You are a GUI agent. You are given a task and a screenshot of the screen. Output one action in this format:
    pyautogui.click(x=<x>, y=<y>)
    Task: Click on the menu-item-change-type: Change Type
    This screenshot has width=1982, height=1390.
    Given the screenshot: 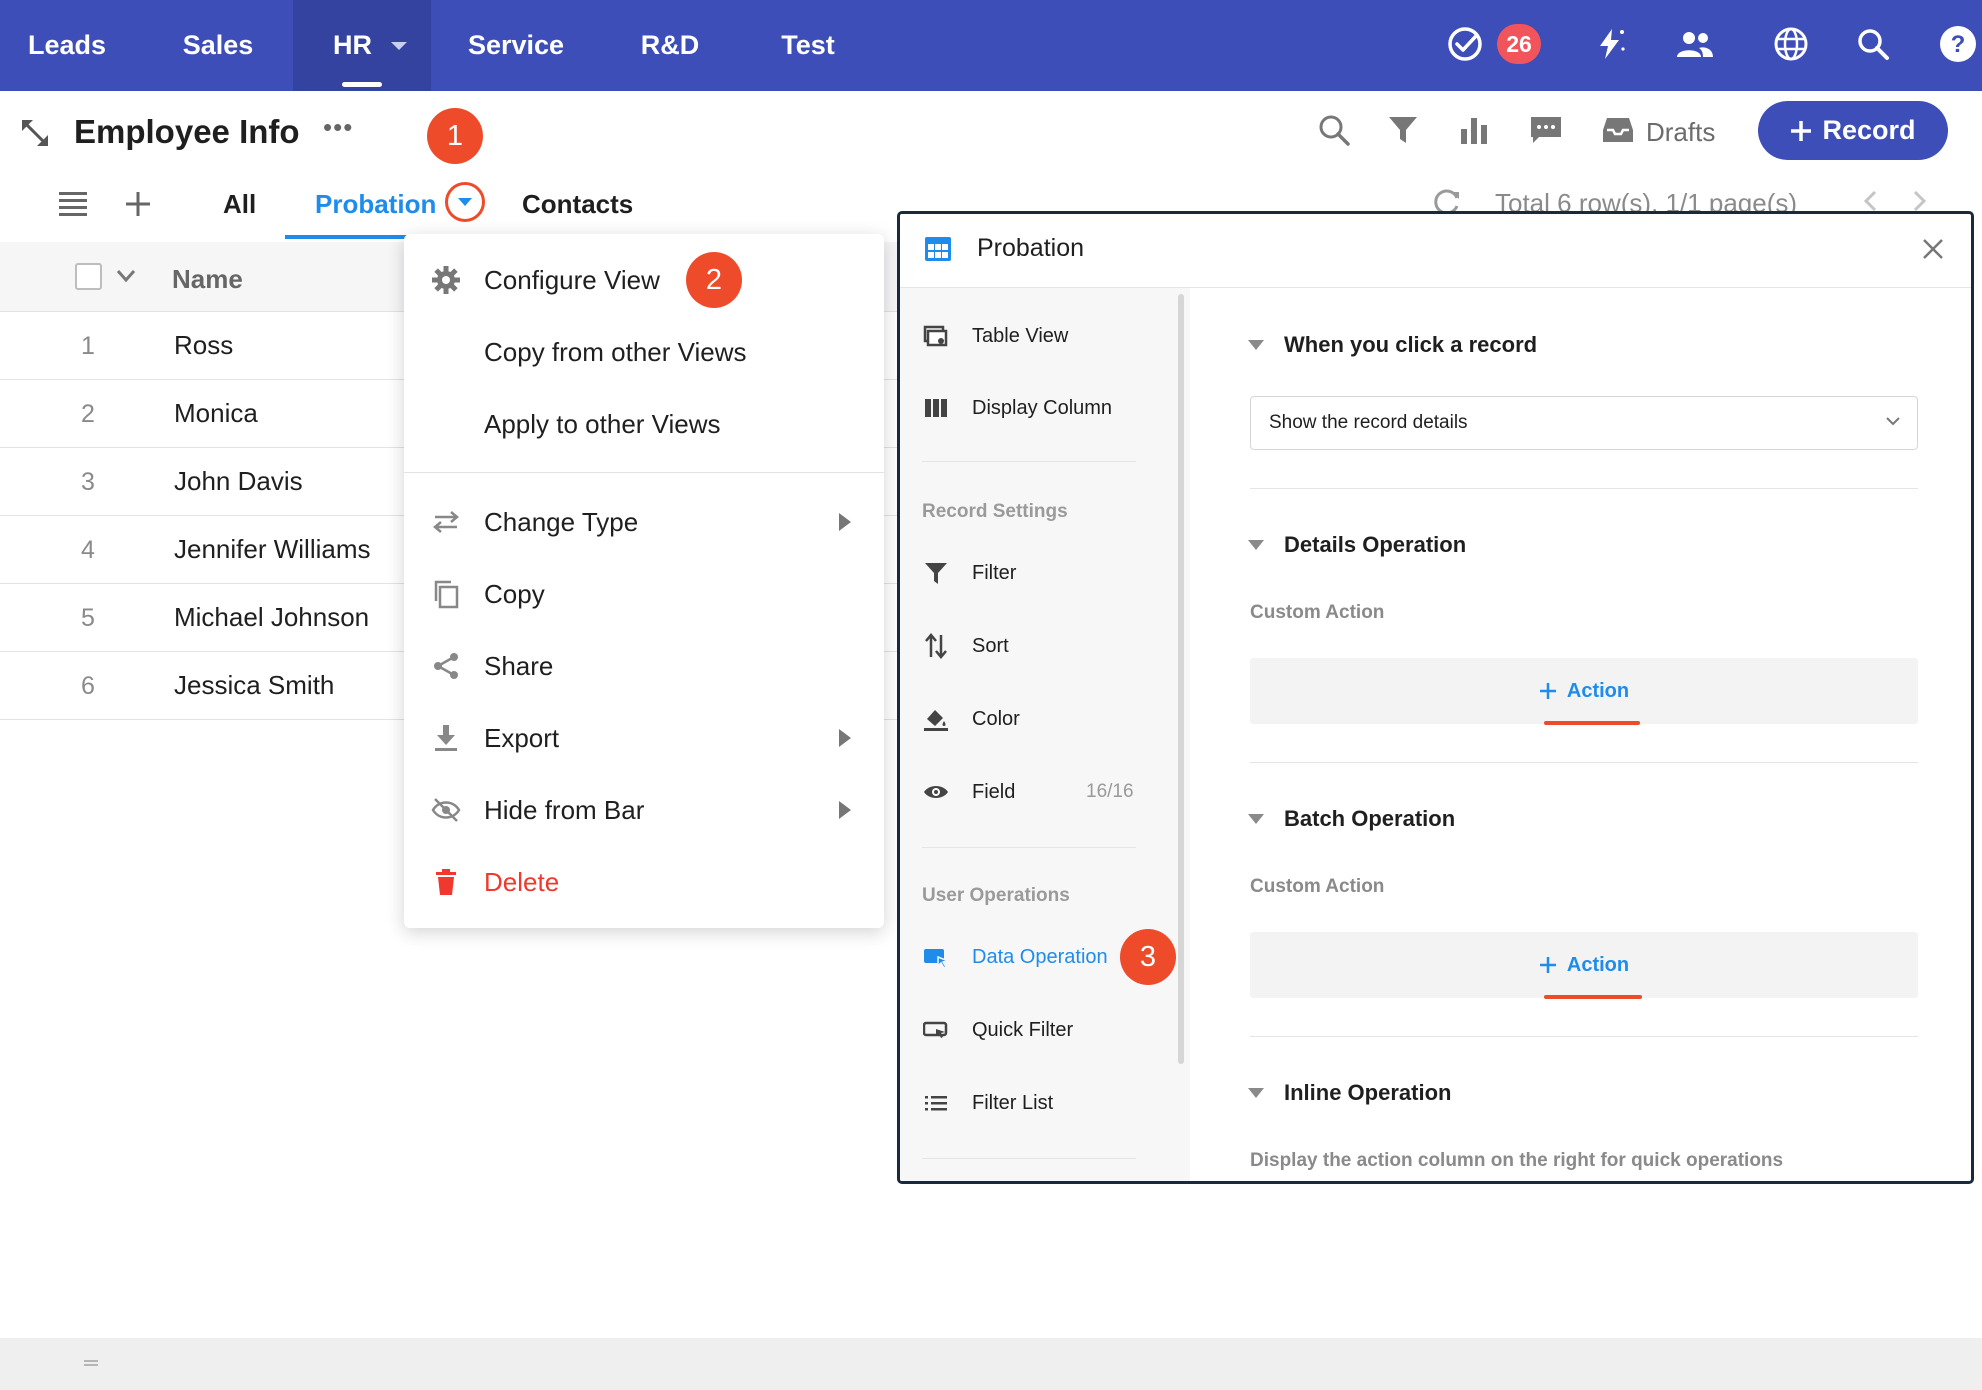 What is the action you would take?
    pyautogui.click(x=644, y=522)
    